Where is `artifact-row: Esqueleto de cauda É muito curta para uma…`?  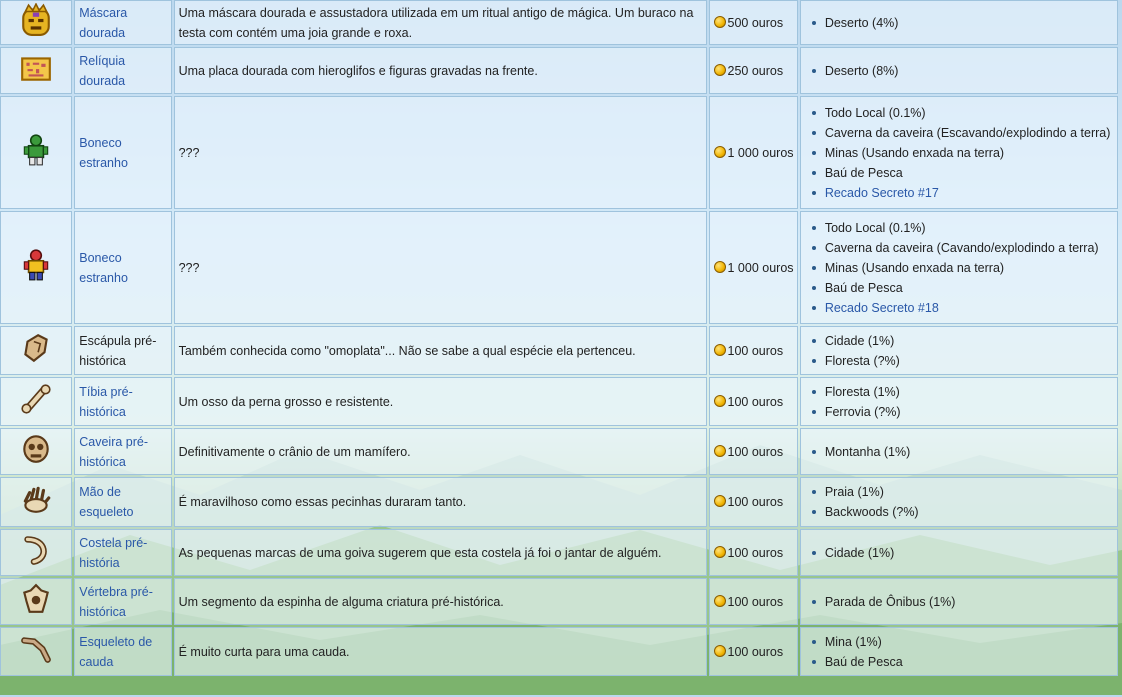
artifact-row: Esqueleto de cauda É muito curta para uma… is located at coordinates (559, 651).